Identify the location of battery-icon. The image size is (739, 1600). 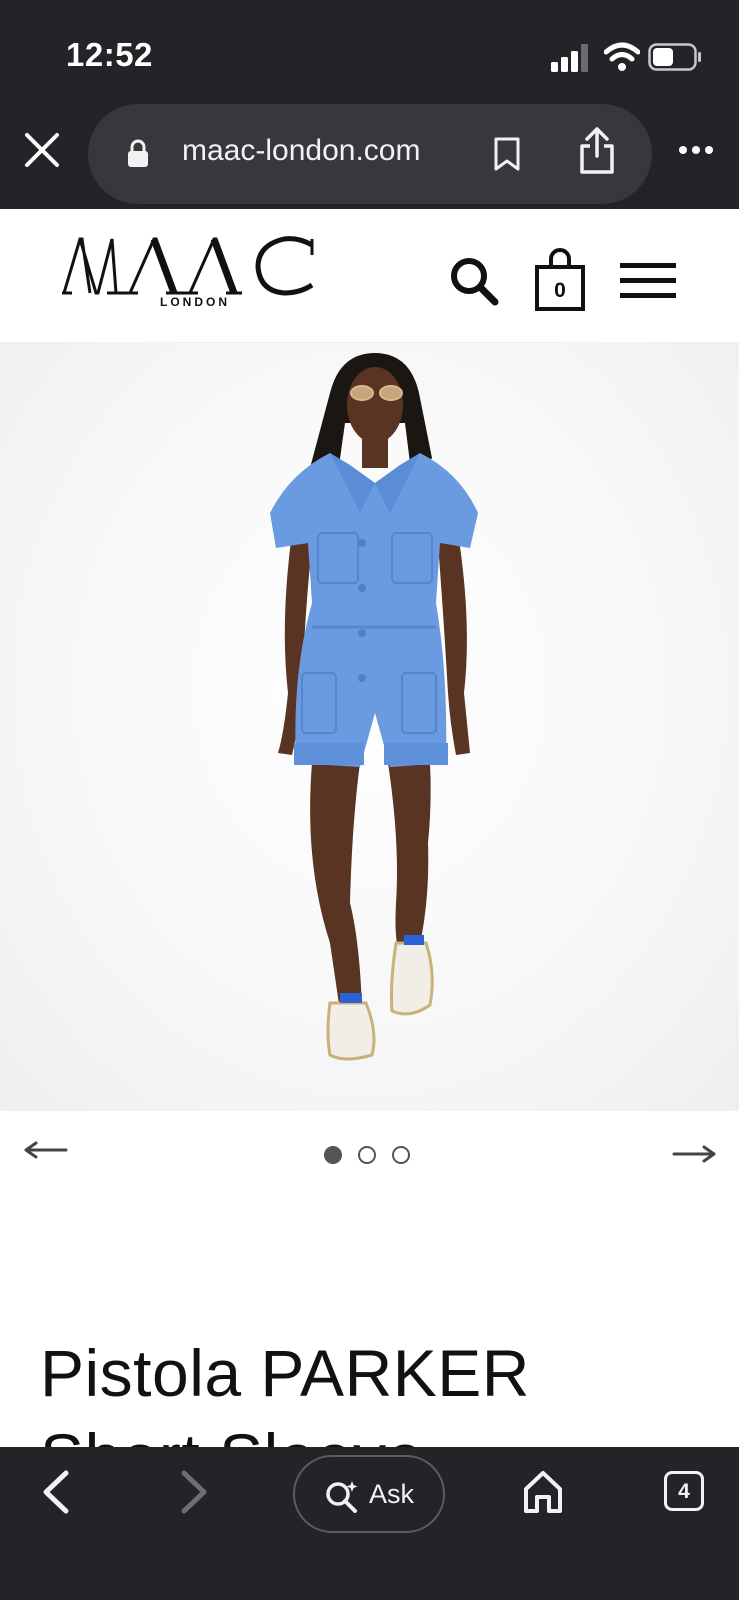
(674, 57).